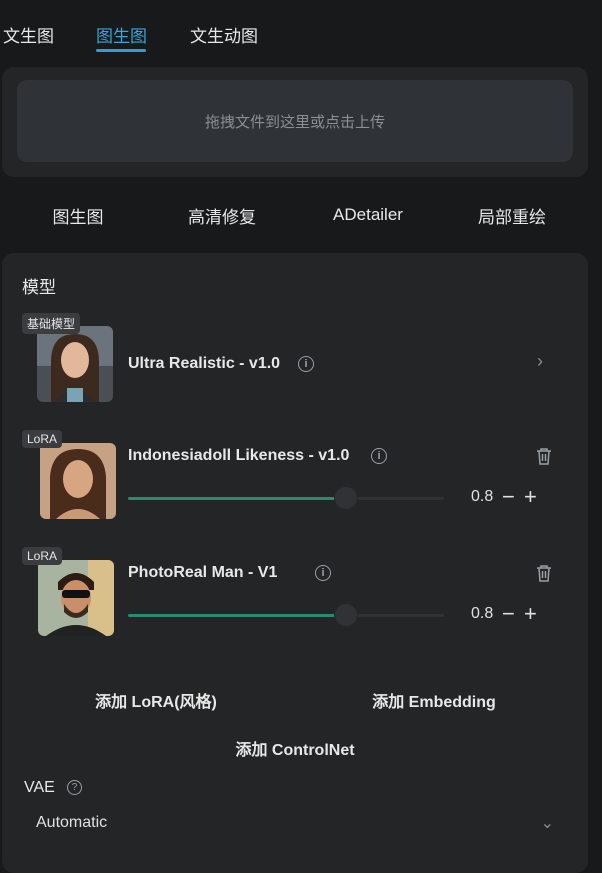 This screenshot has width=602, height=873. I want to click on add-lora-button: 添加 LoRA(风格), so click(156, 700).